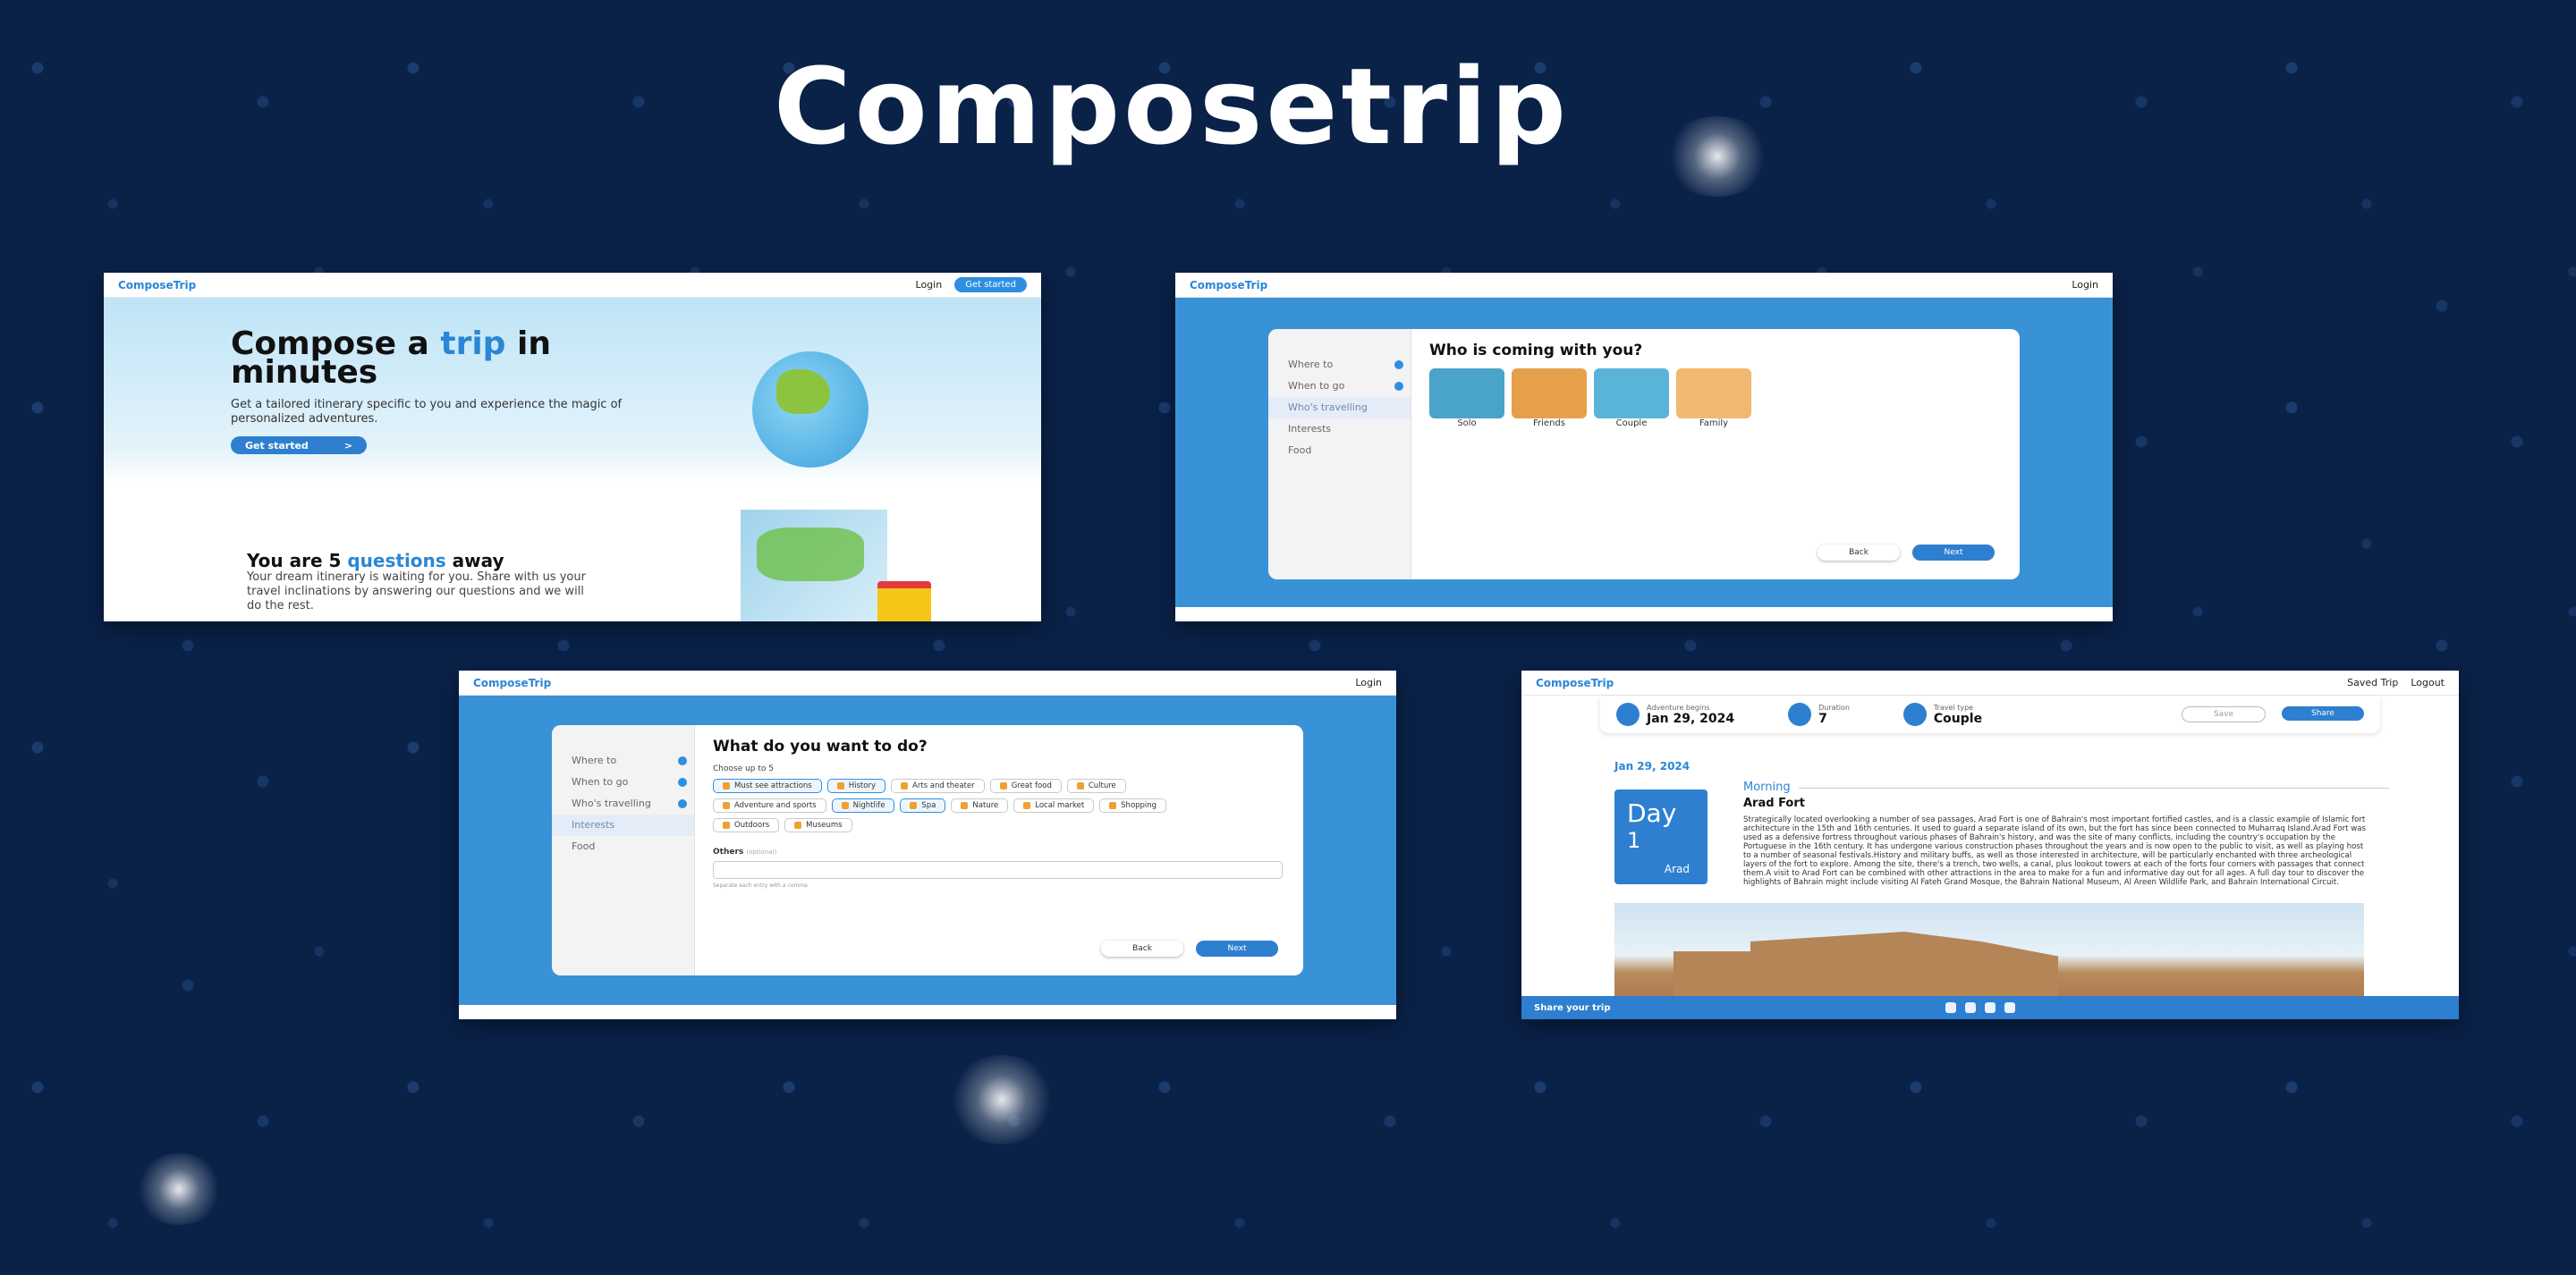 The width and height of the screenshot is (2576, 1275). I want to click on get-started-nav-button: Get started, so click(990, 284).